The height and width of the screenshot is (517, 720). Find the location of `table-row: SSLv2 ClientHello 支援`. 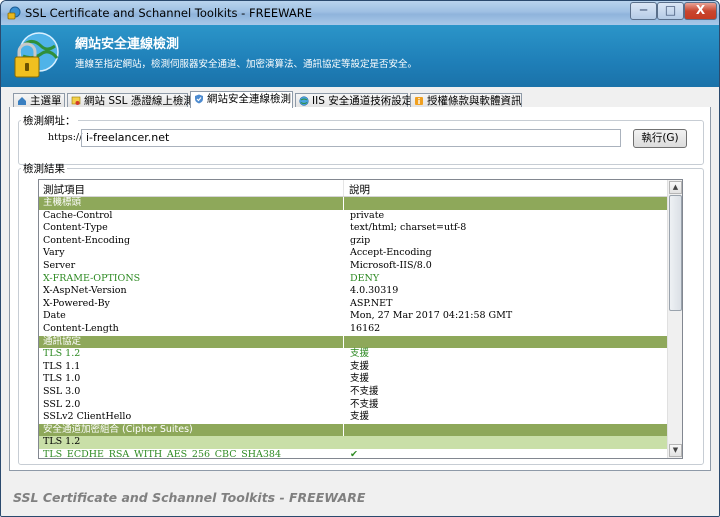

table-row: SSLv2 ClientHello 支援 is located at coordinates (353, 417).